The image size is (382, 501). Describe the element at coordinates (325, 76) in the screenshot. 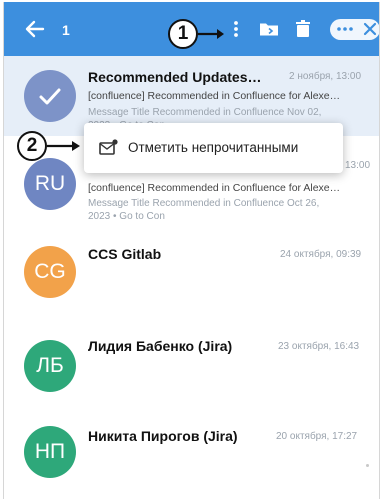

I see `message-date: 2 ноября, 13:00` at that location.